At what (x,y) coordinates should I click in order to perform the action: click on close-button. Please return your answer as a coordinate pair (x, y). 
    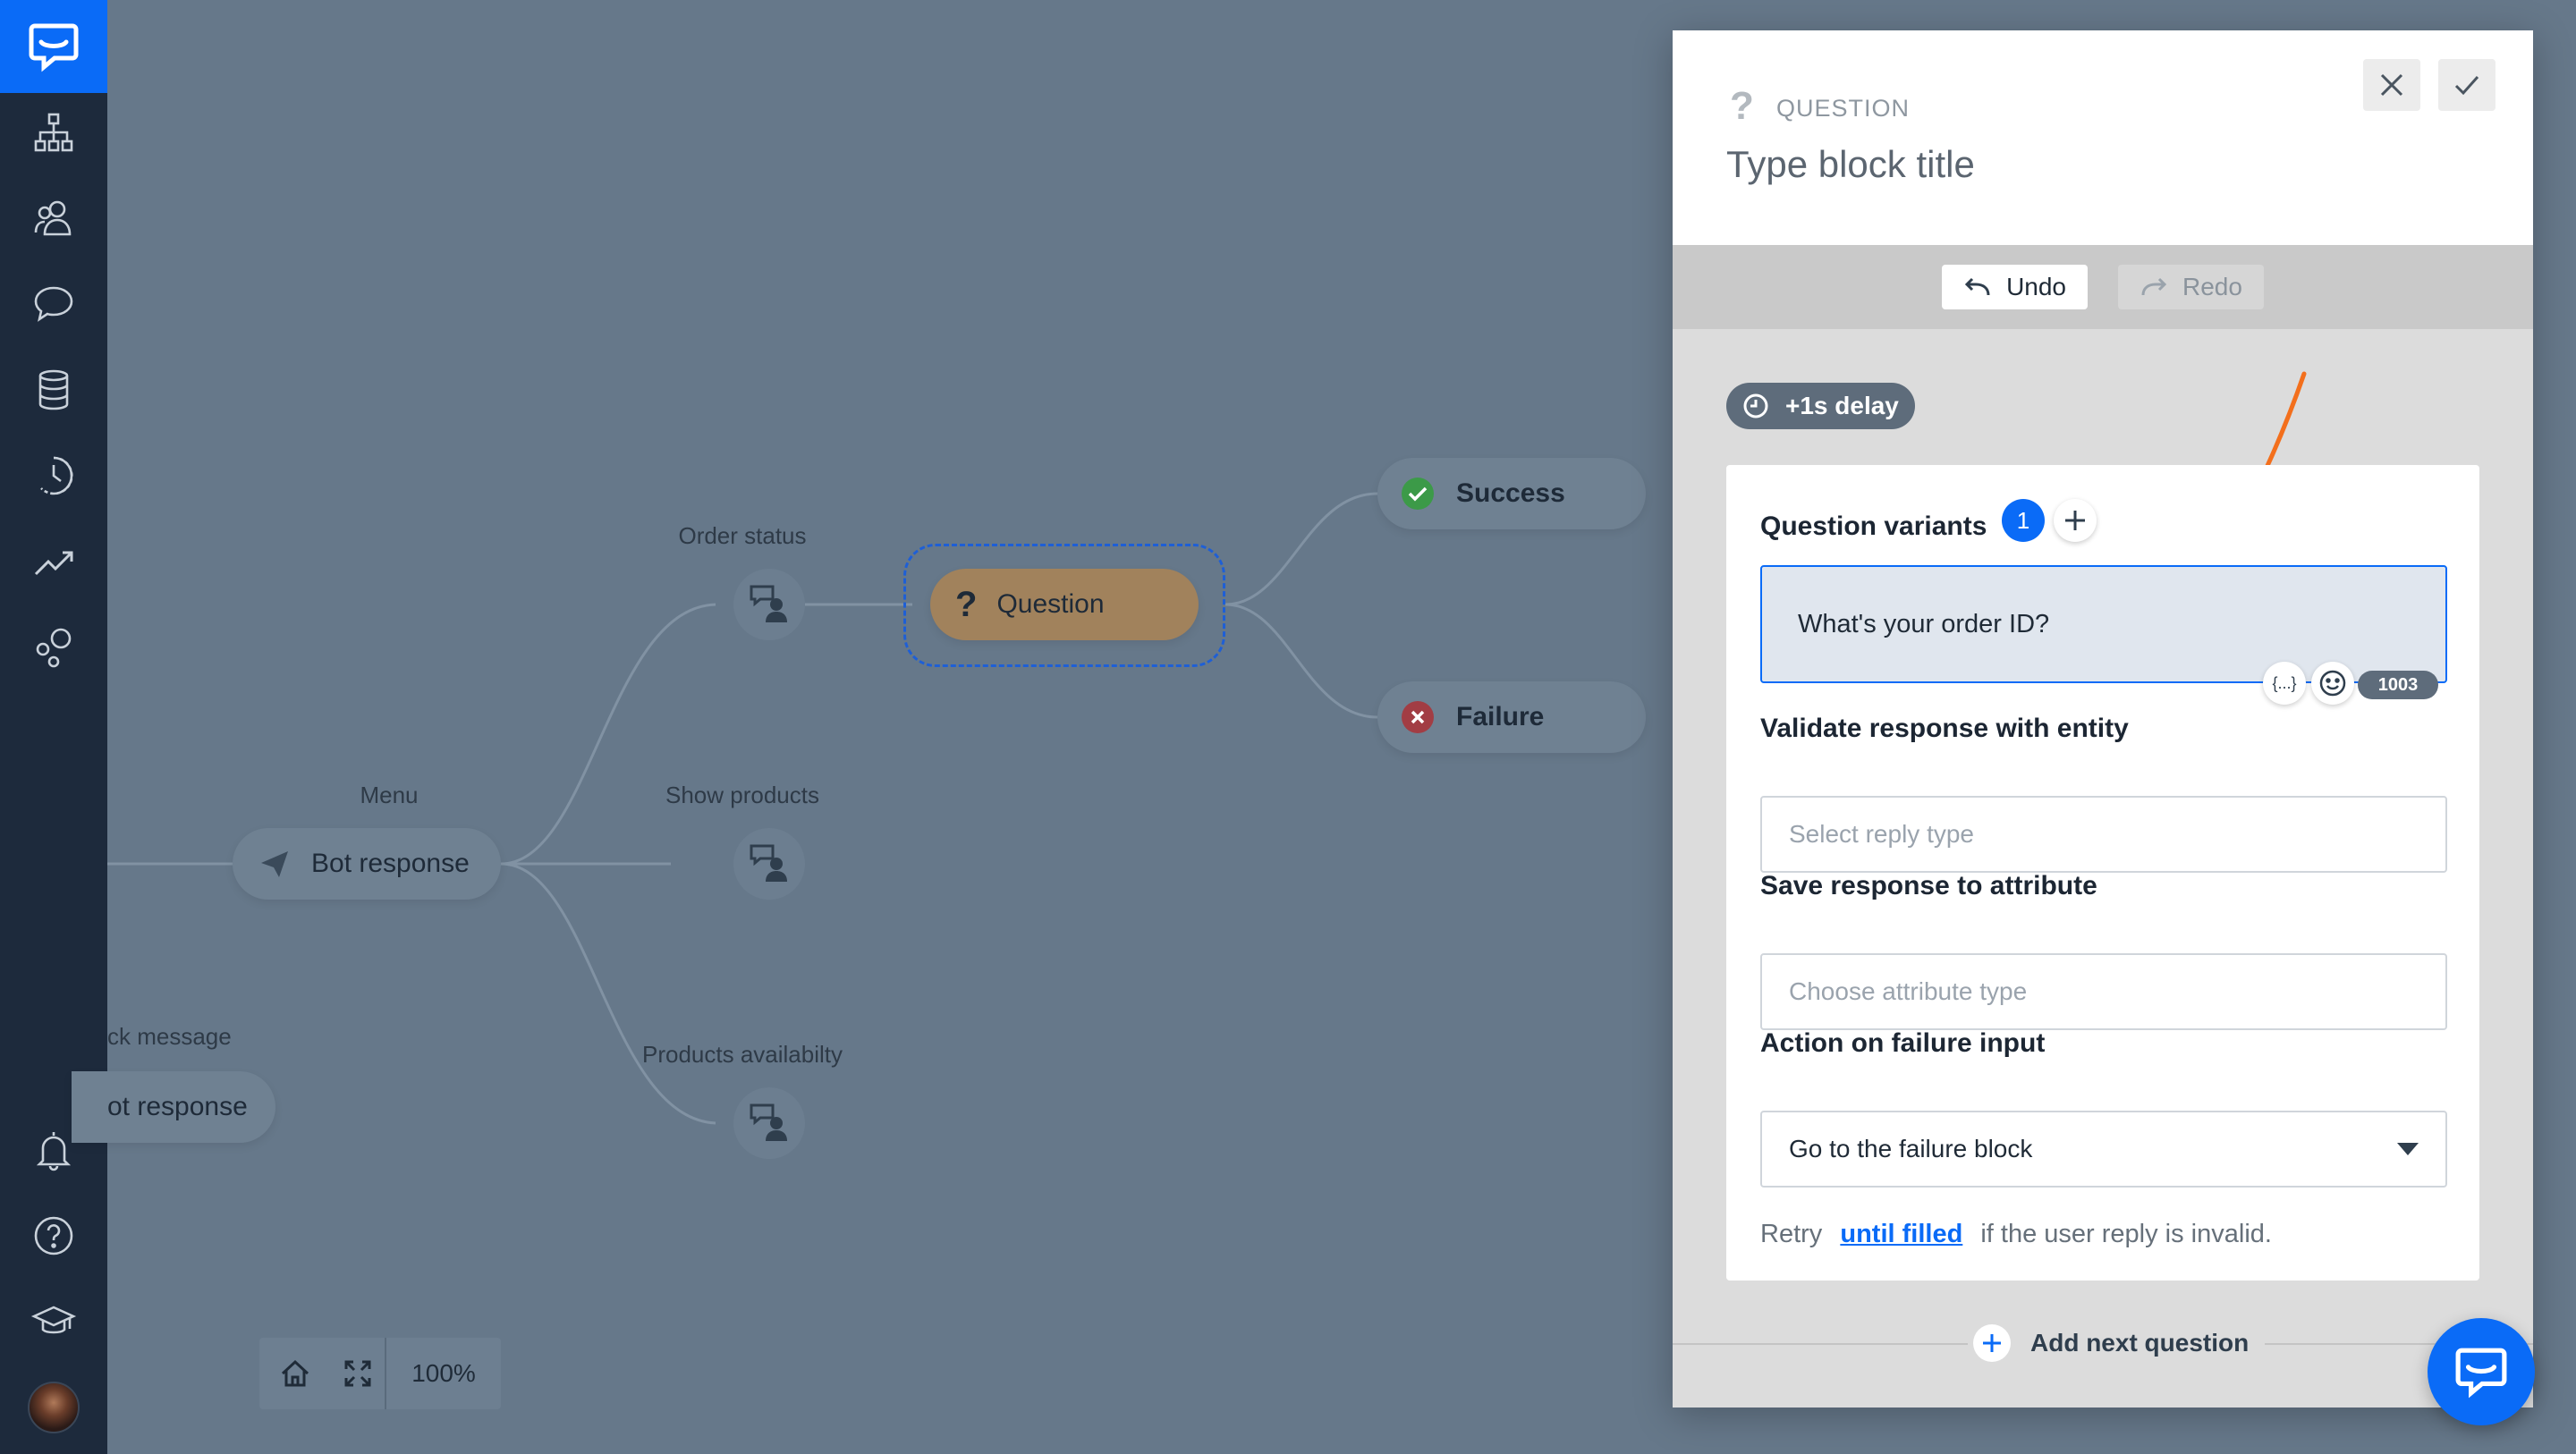
    Looking at the image, I should click on (2391, 85).